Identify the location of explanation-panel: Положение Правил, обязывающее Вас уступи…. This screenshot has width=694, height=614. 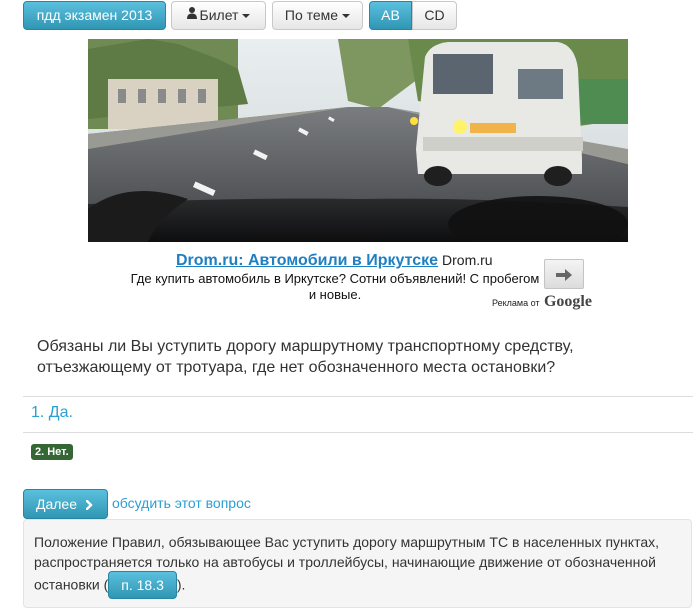
(357, 563).